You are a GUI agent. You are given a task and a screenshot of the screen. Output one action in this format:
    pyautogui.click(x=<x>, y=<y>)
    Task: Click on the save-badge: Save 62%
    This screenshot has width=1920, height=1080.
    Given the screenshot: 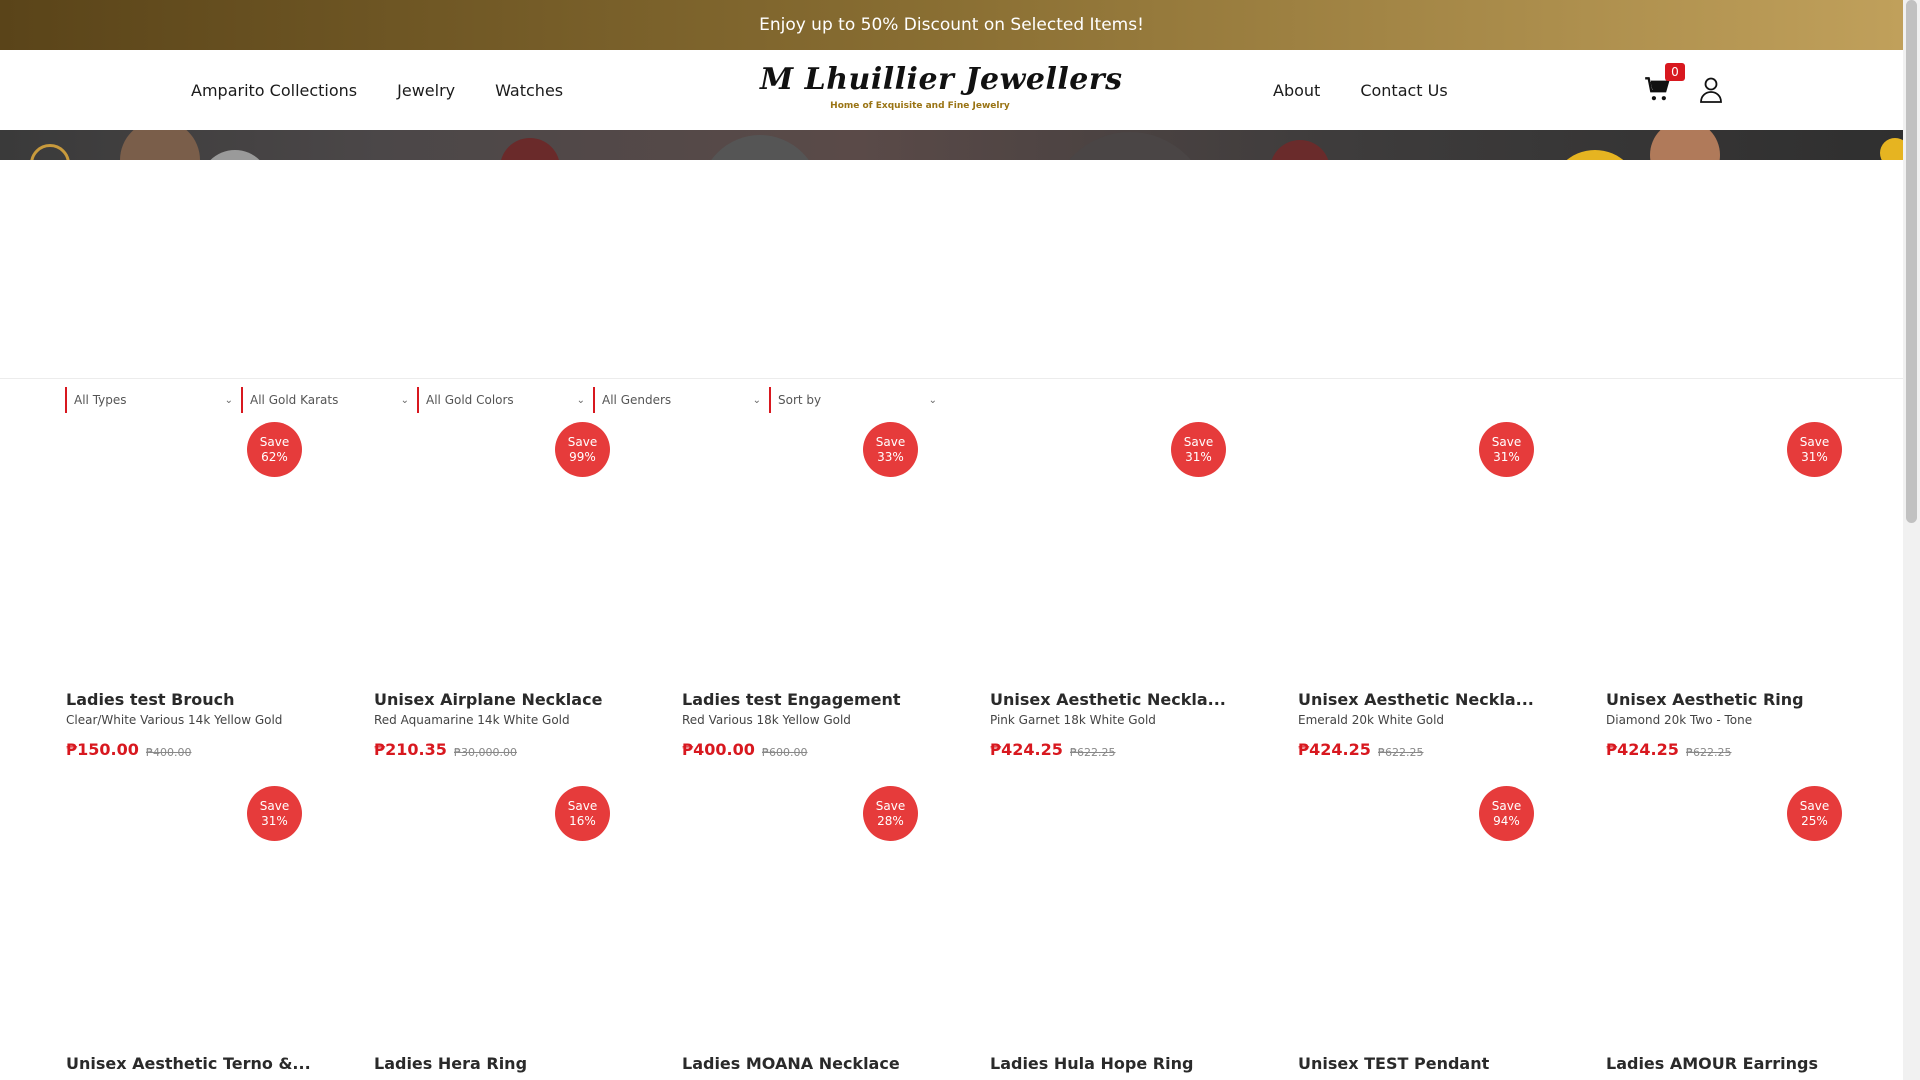 What is the action you would take?
    pyautogui.click(x=274, y=449)
    